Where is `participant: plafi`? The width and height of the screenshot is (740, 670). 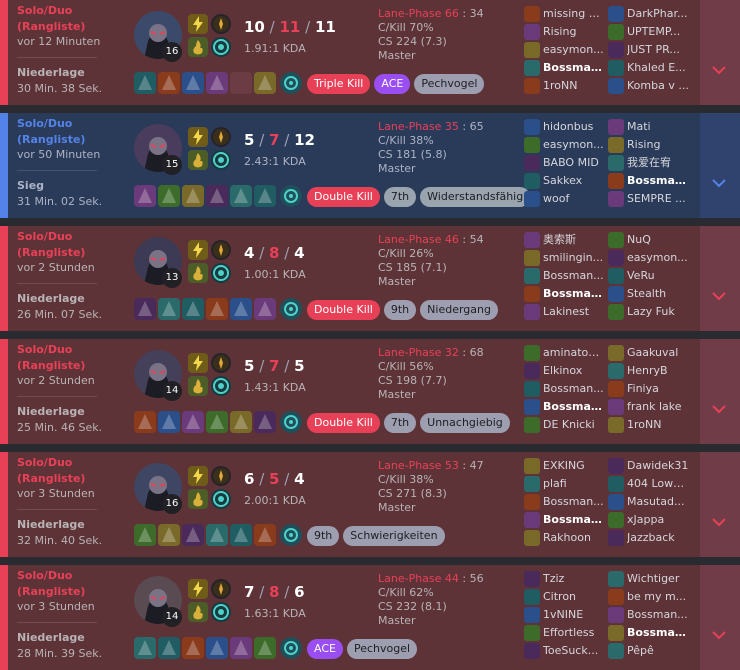
participant: plafi is located at coordinates (564, 484).